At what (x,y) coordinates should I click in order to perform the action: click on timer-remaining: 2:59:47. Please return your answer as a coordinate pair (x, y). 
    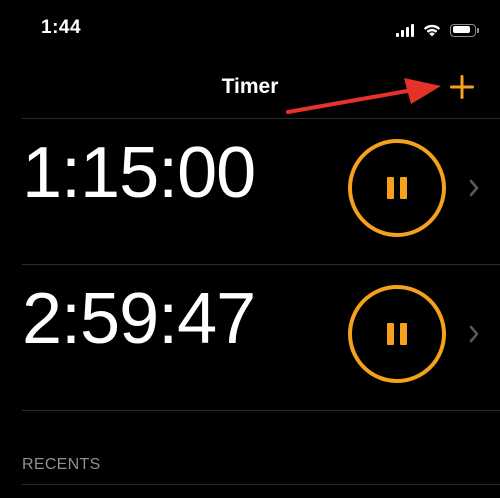
    Looking at the image, I should click on (139, 319).